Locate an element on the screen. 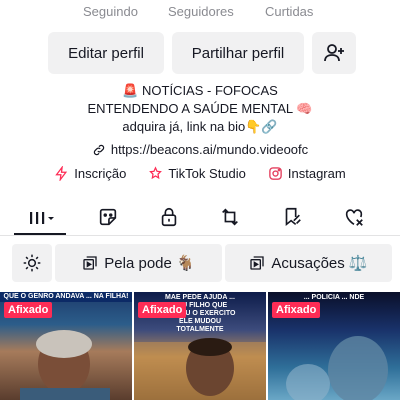 This screenshot has width=400, height=400. video-thumbnail: ... POLICIA ... NDE Afixado is located at coordinates (334, 346).